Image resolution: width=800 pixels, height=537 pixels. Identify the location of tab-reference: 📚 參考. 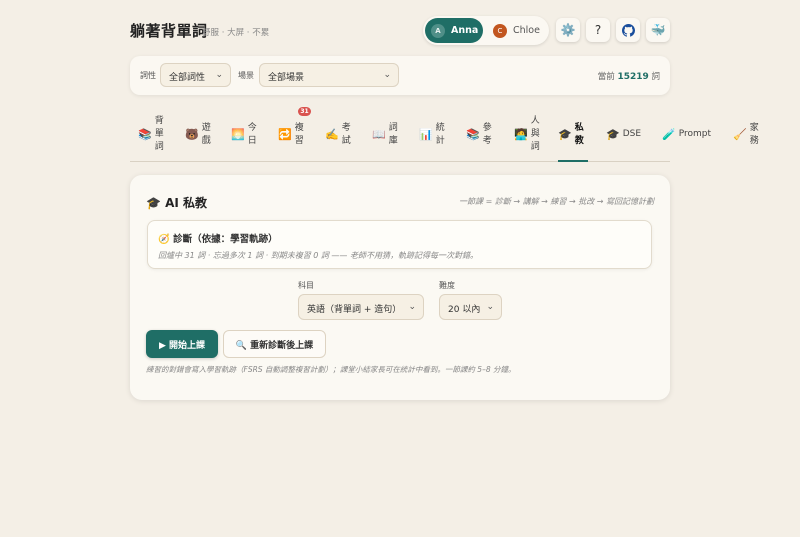
(479, 134).